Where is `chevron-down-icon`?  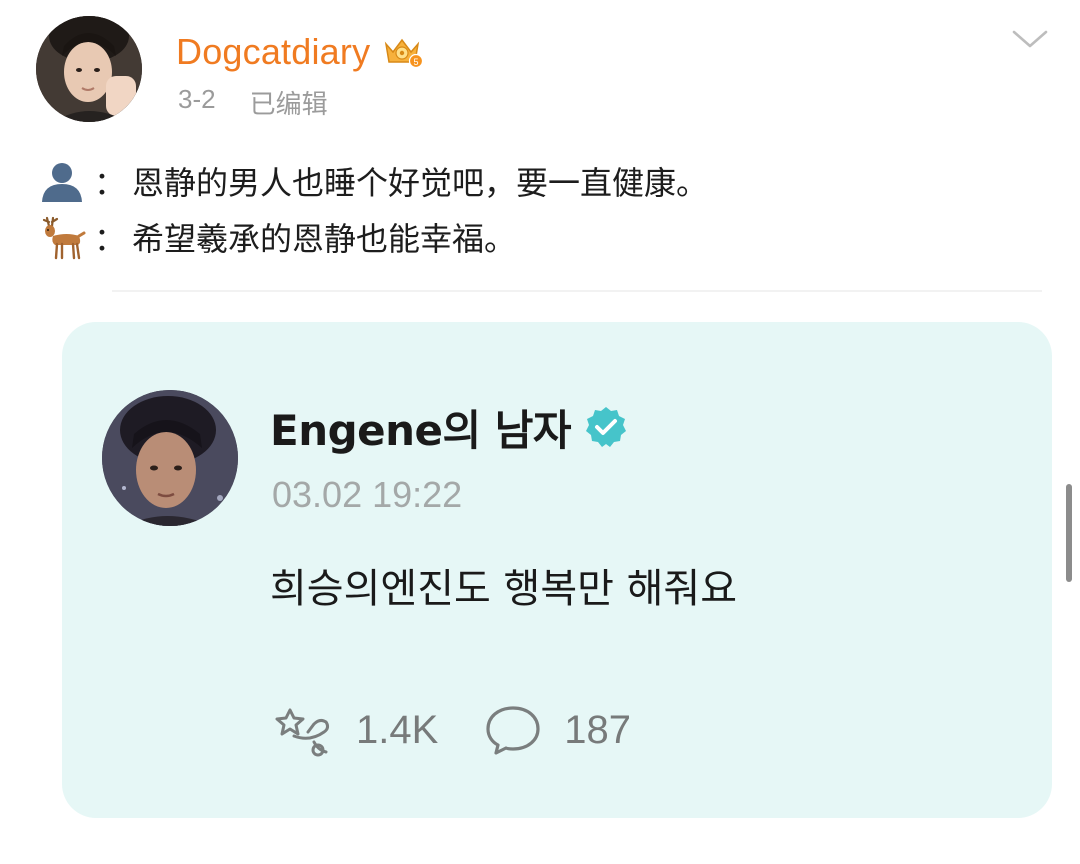 chevron-down-icon is located at coordinates (1030, 40).